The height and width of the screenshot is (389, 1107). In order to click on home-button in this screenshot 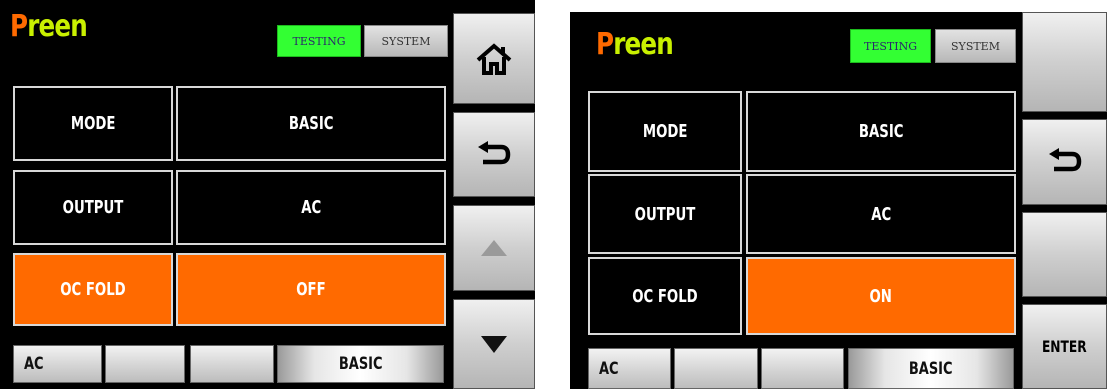, I will do `click(494, 58)`.